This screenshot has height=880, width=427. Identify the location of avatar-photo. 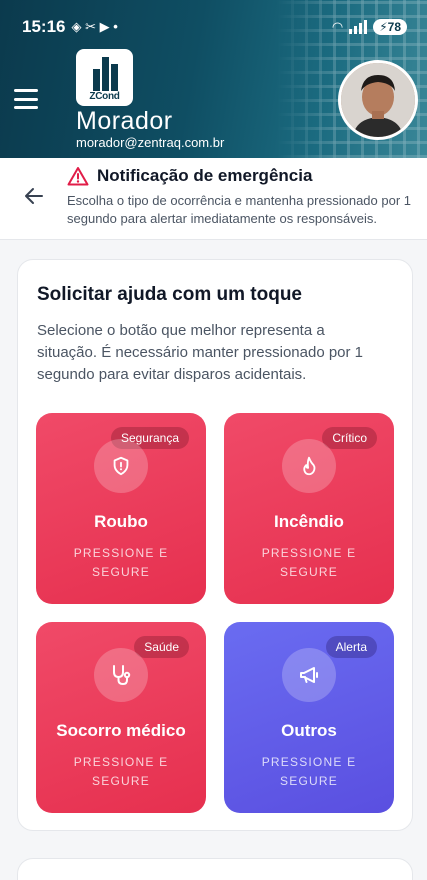
(378, 100).